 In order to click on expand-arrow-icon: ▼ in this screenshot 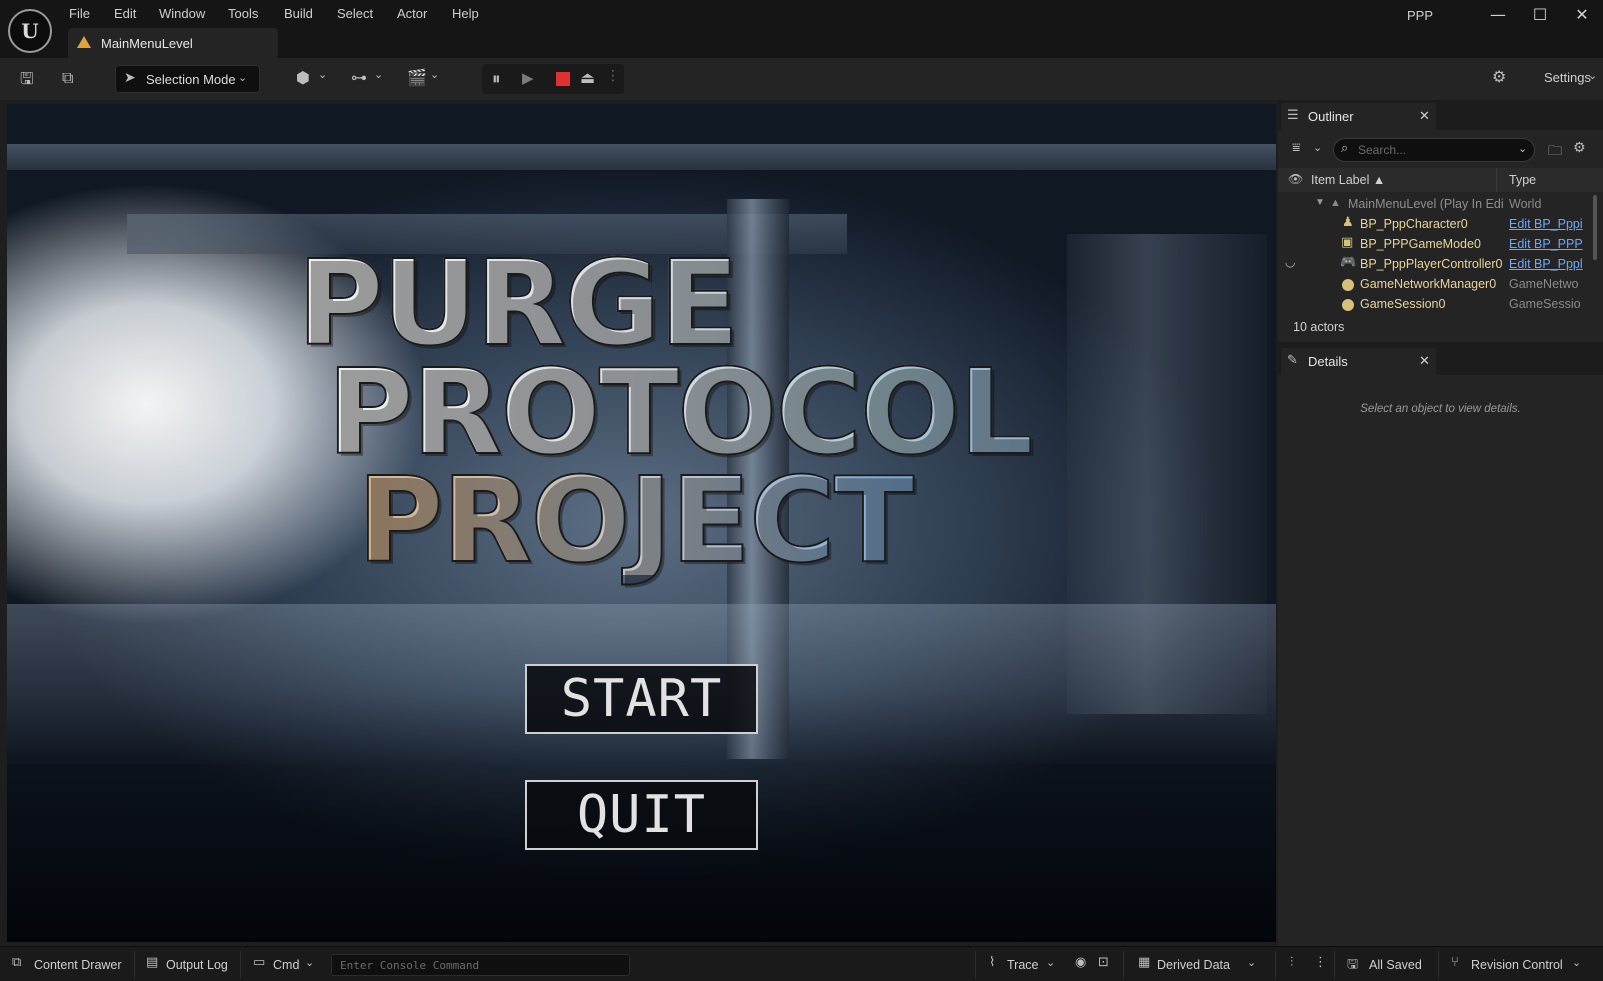, I will do `click(1320, 202)`.